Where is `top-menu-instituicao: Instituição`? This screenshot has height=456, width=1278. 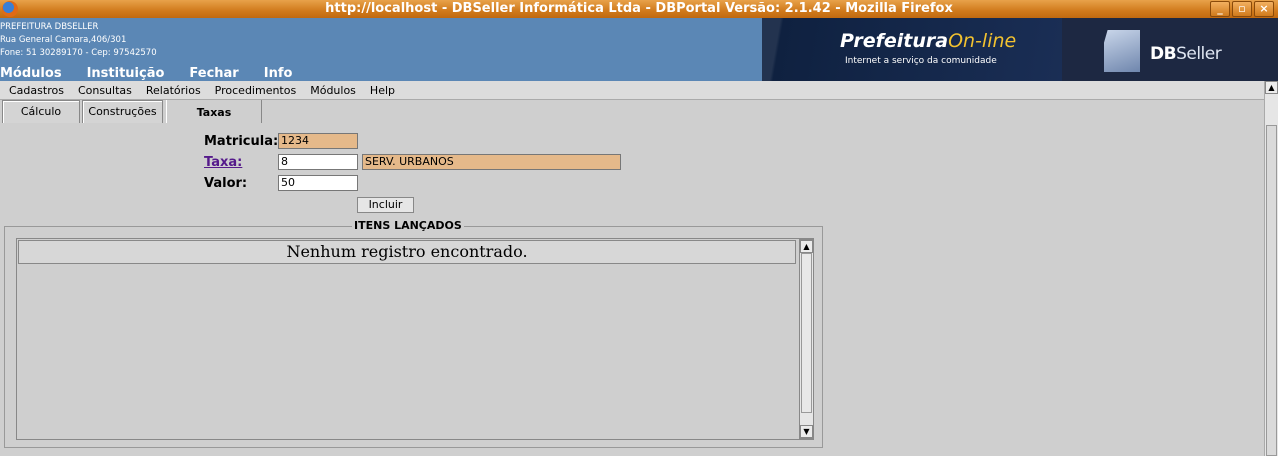
top-menu-instituicao: Instituição is located at coordinates (126, 73).